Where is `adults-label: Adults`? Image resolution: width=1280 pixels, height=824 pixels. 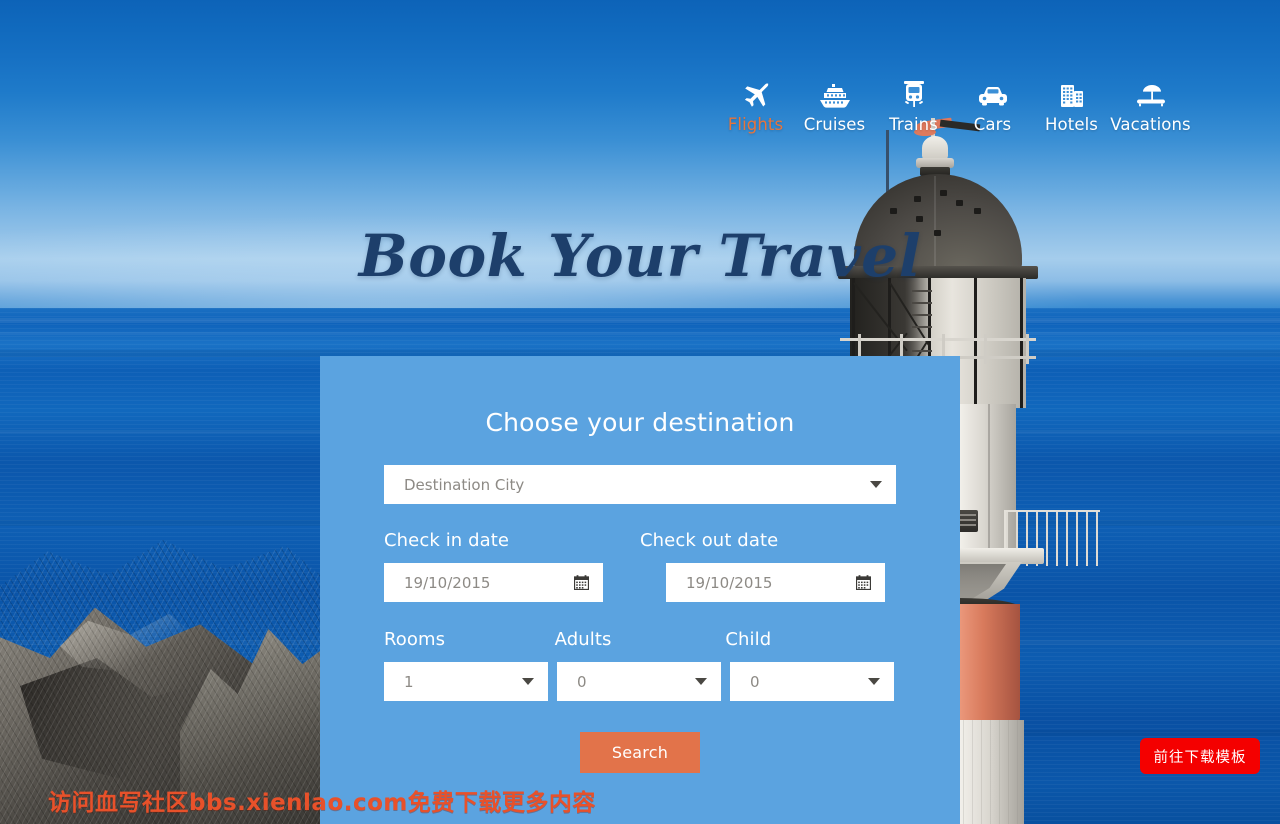
adults-label: Adults is located at coordinates (583, 639).